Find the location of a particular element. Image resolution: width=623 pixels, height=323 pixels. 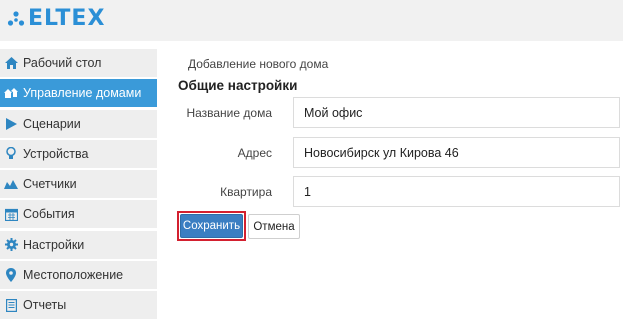

eltex-logo-mark-icon is located at coordinates (16, 18).